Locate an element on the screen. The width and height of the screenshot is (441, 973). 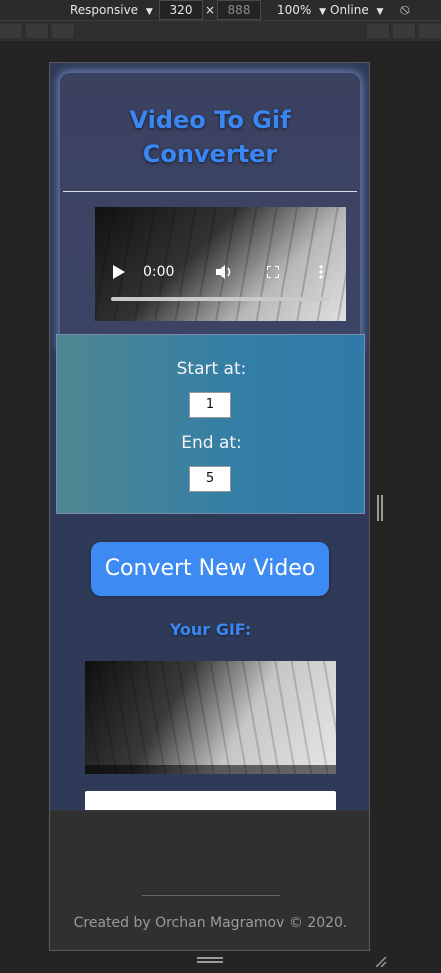
media-query-ruler is located at coordinates (220, 30).